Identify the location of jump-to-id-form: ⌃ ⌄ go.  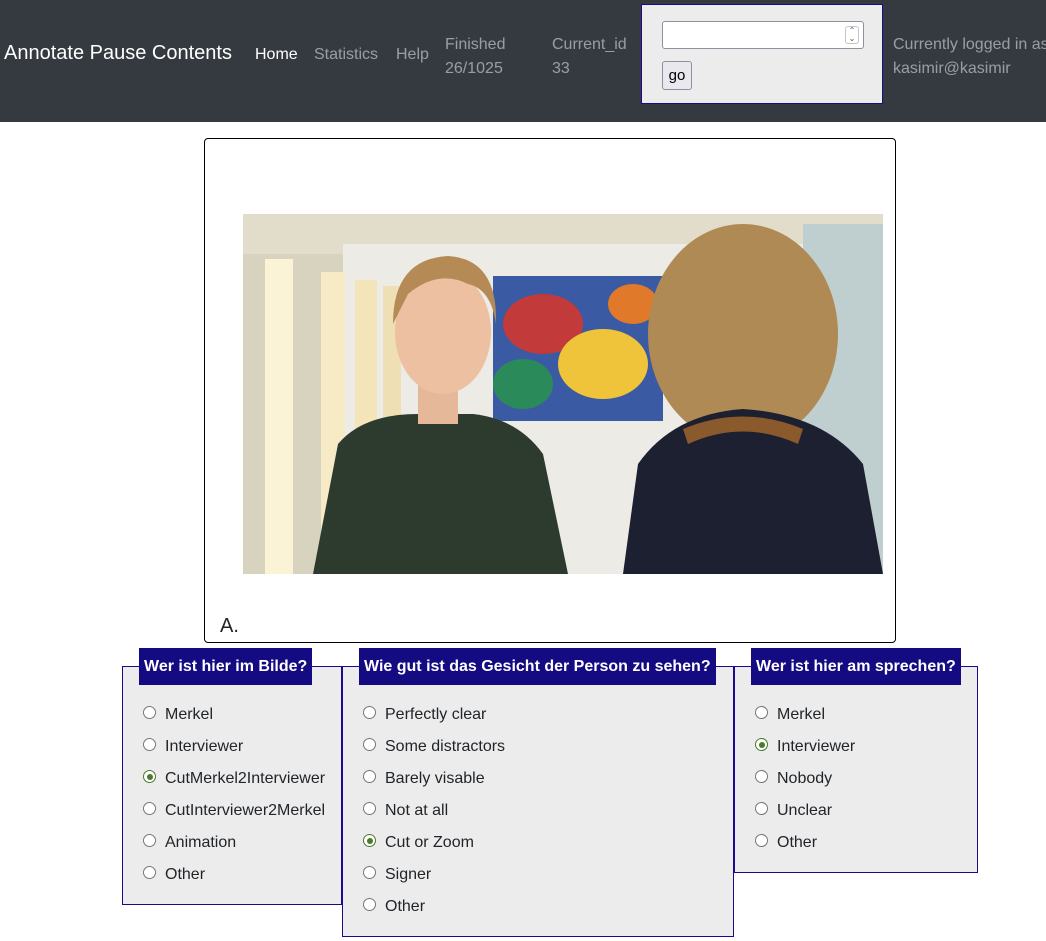
(762, 54).